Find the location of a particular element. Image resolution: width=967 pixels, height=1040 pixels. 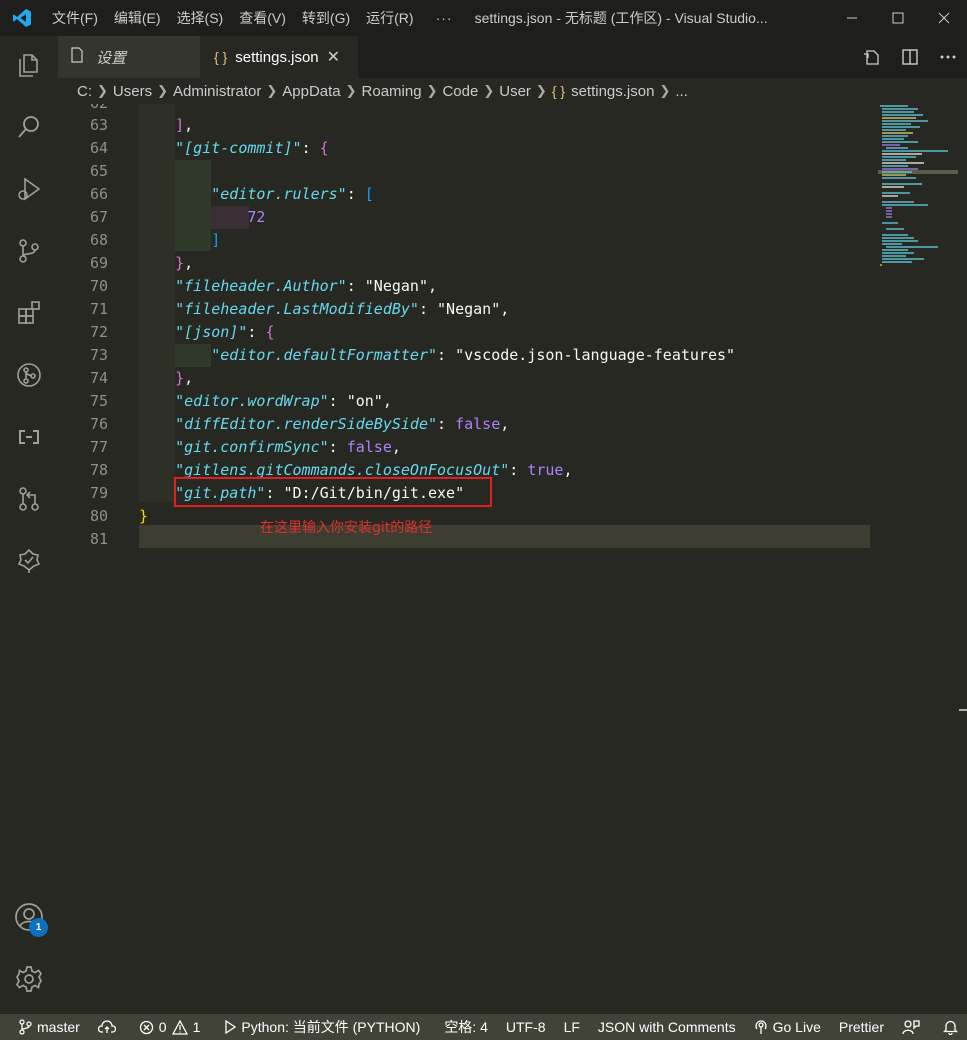

split-editor-icon is located at coordinates (910, 57).